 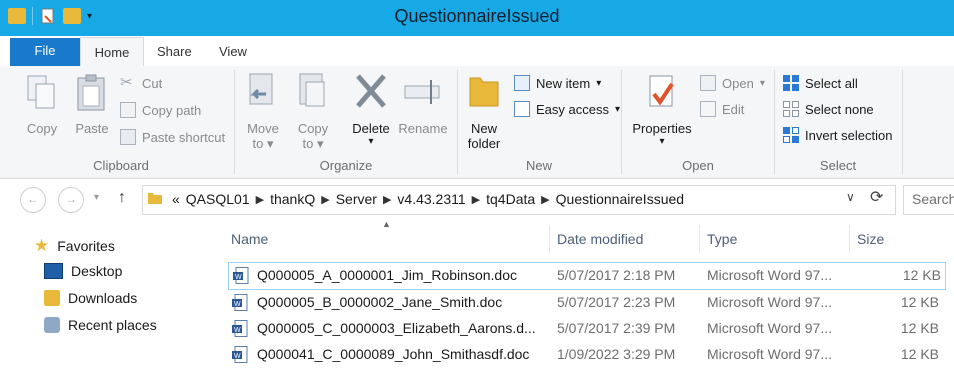 I want to click on paste-shortcut-button: Paste shortcut, so click(x=172, y=137).